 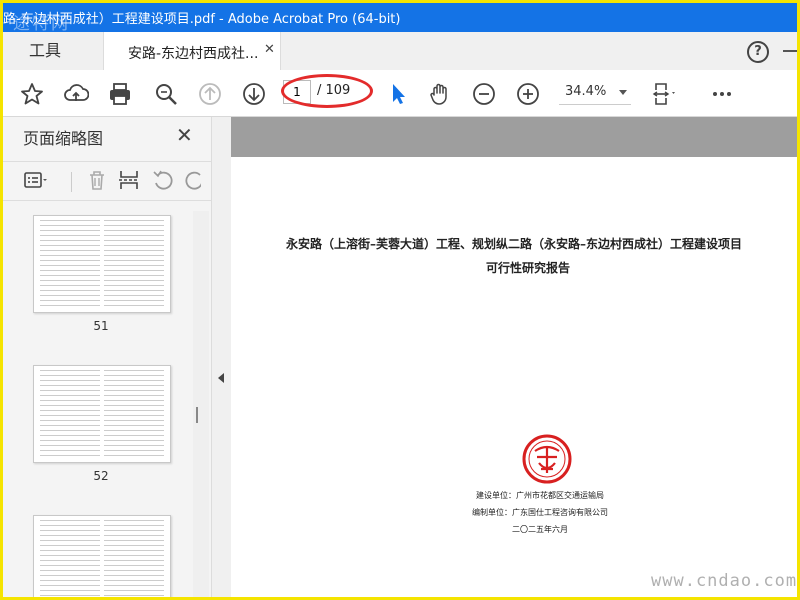 I want to click on watermark-text: 途特网, so click(x=41, y=24).